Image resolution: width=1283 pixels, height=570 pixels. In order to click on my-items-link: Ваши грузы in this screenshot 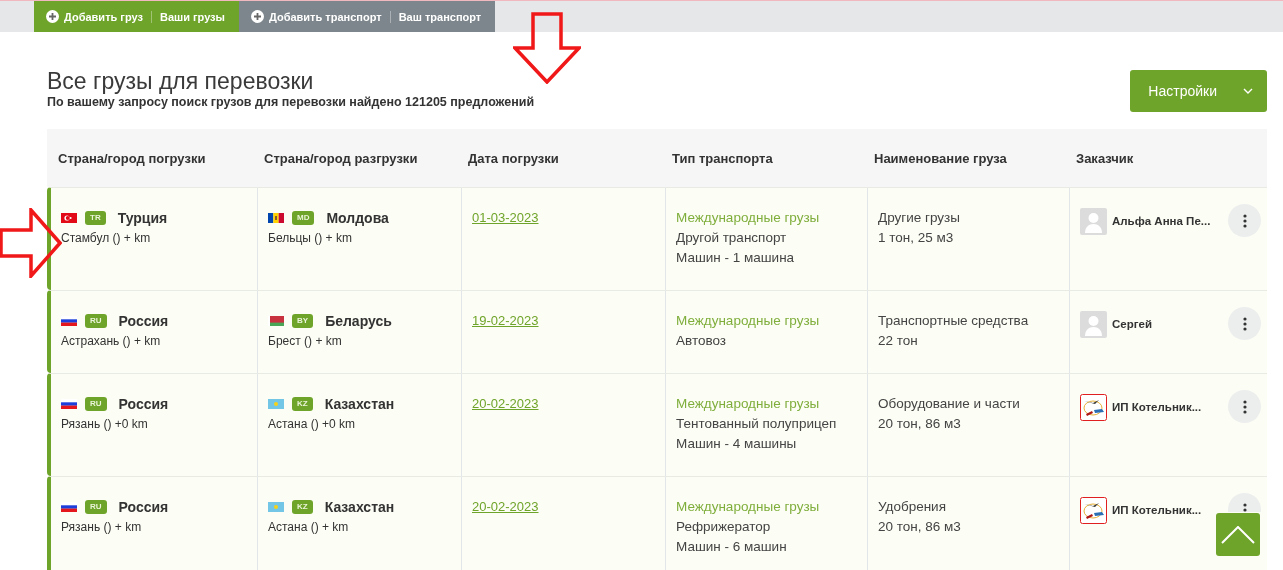, I will do `click(192, 16)`.